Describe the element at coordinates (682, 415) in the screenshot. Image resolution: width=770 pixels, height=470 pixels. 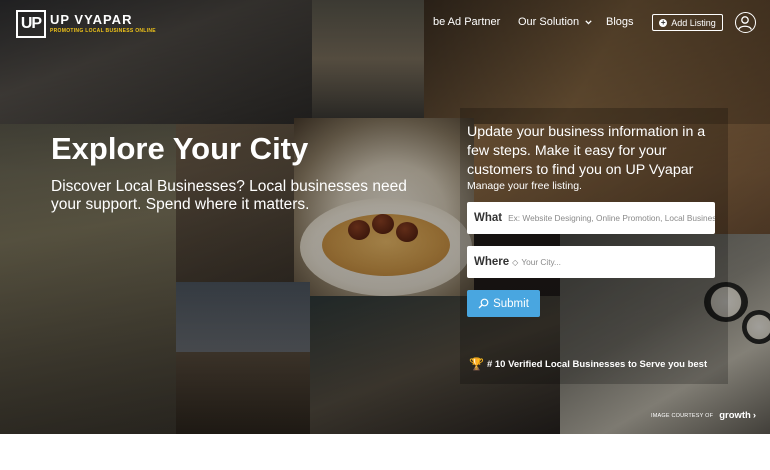
I see `credit-prefix: IMAGE COURTESY OF` at that location.